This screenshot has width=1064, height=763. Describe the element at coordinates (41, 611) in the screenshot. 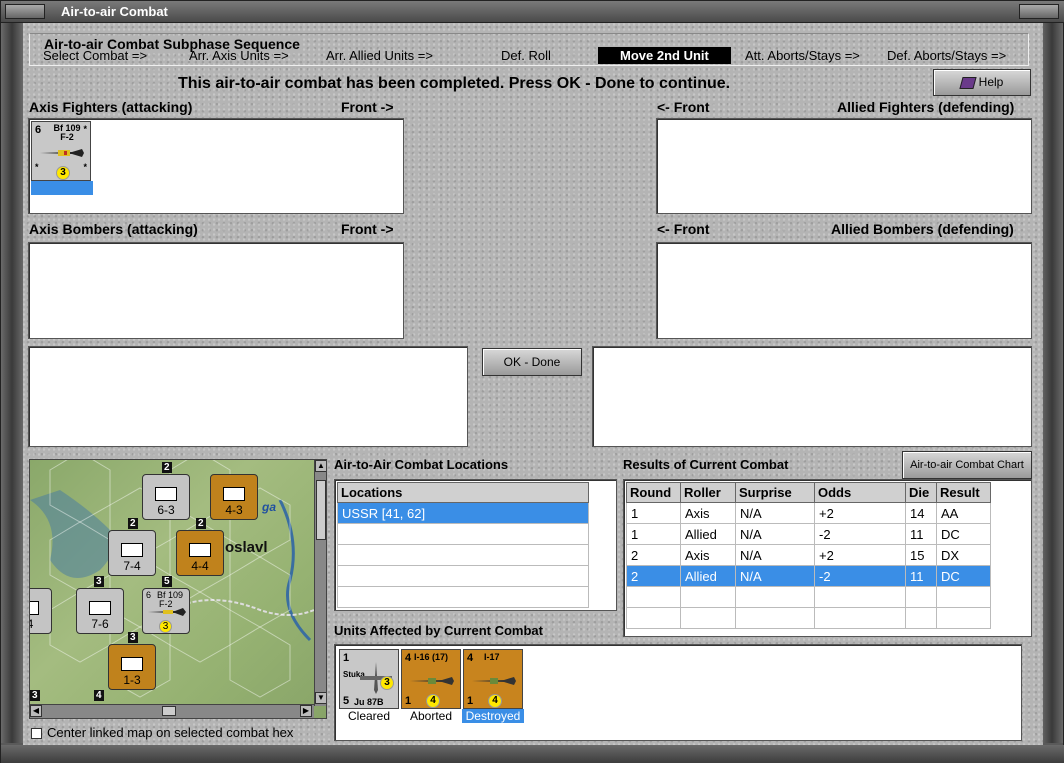

I see `map-counter: -4` at that location.